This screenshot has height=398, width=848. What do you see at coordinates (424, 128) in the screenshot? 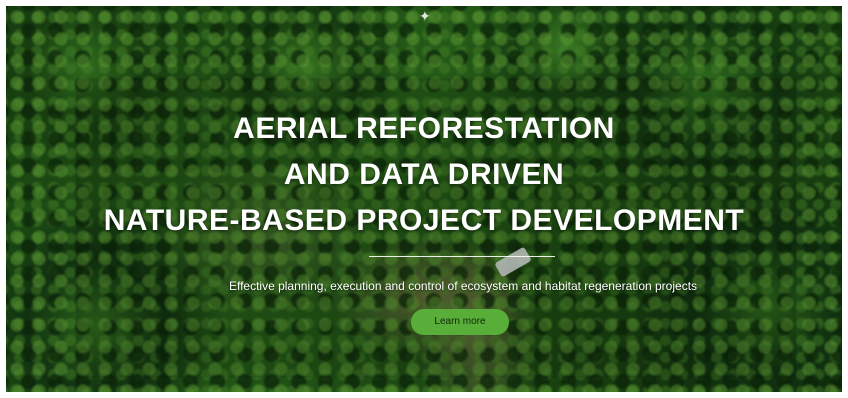
I see `hero-headline-line-1: AERIAL REFORESTATION` at bounding box center [424, 128].